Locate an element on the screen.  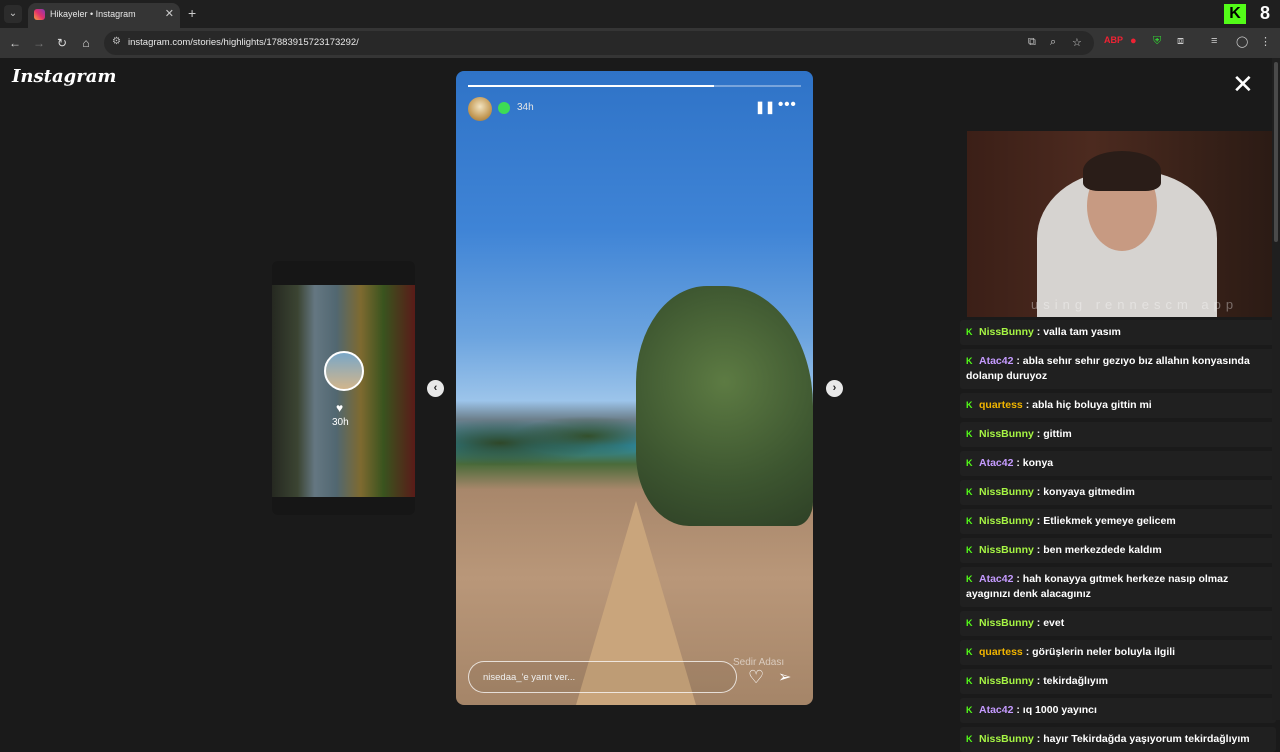
previous-story-preview: ♥ 30h is located at coordinates (343, 388).